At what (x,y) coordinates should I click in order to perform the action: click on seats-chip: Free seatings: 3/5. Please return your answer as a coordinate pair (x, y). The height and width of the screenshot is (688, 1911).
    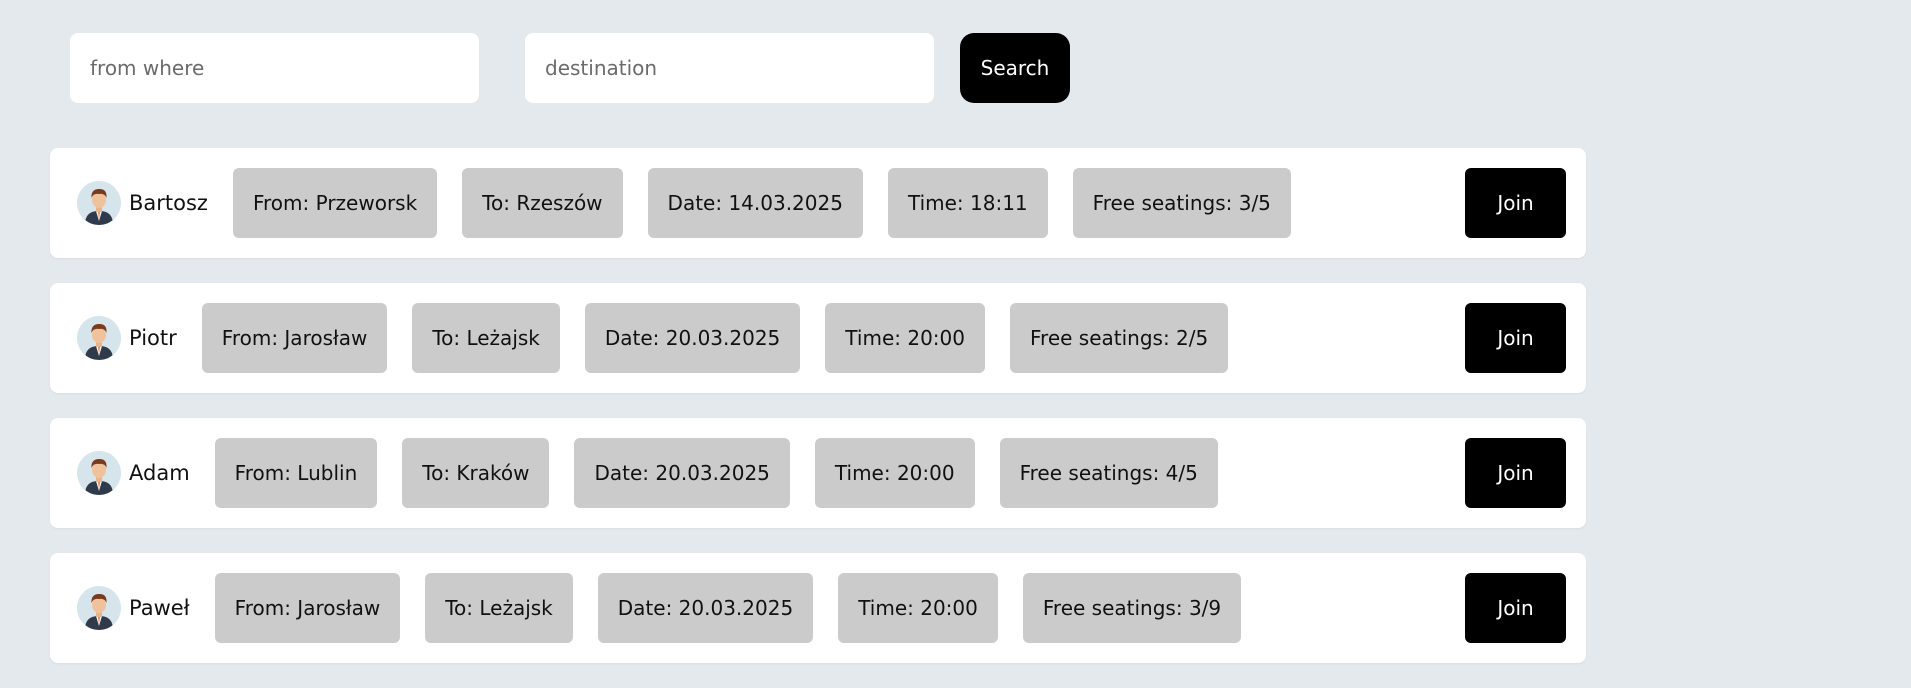
    Looking at the image, I should click on (1181, 203).